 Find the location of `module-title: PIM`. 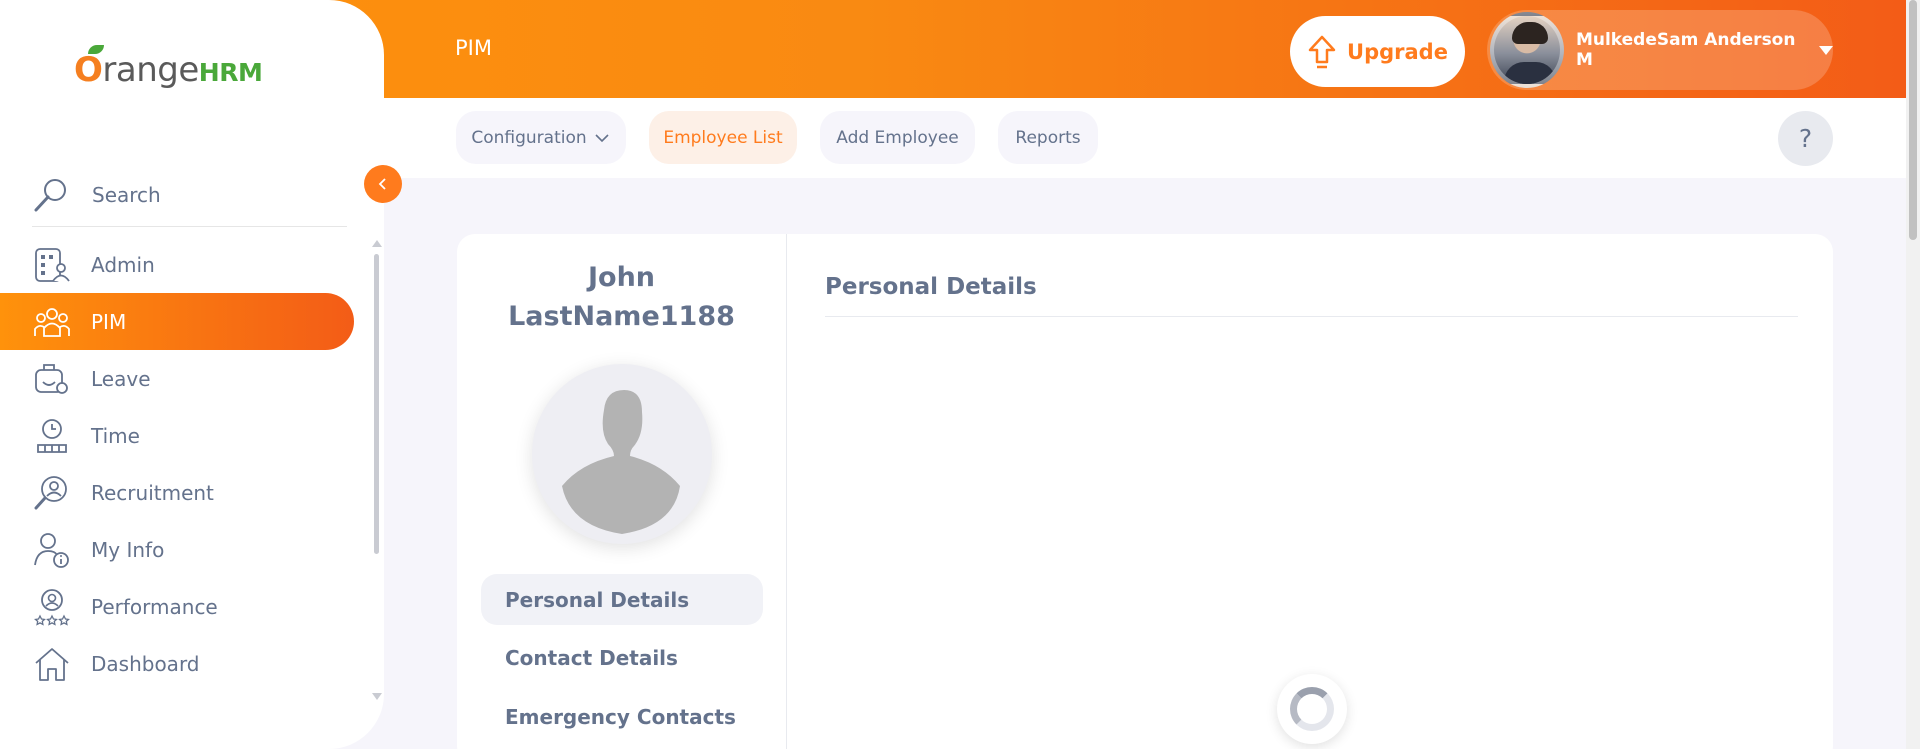

module-title: PIM is located at coordinates (473, 48).